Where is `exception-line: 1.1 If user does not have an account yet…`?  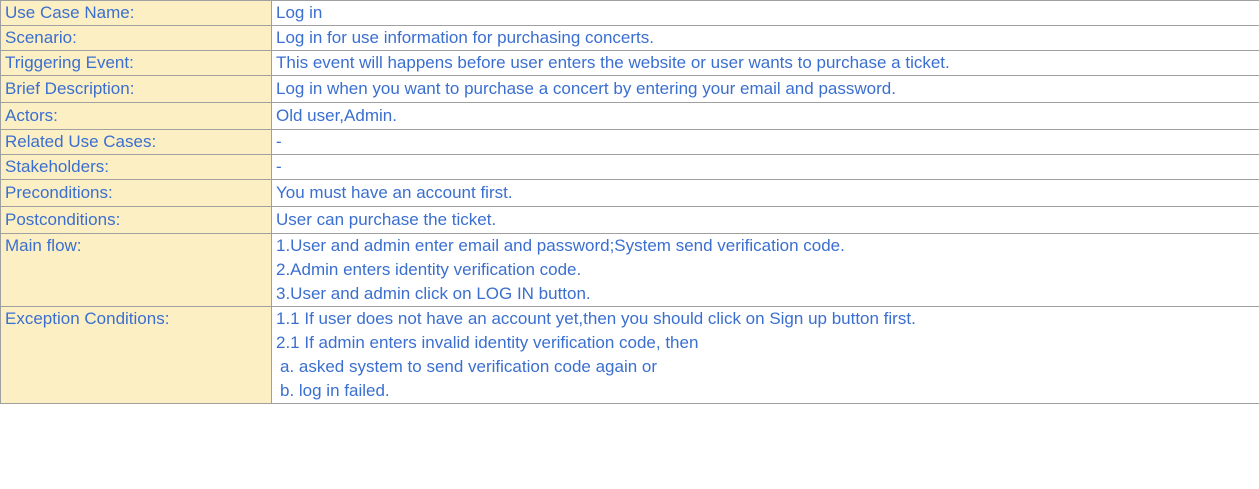 exception-line: 1.1 If user does not have an account yet… is located at coordinates (596, 318).